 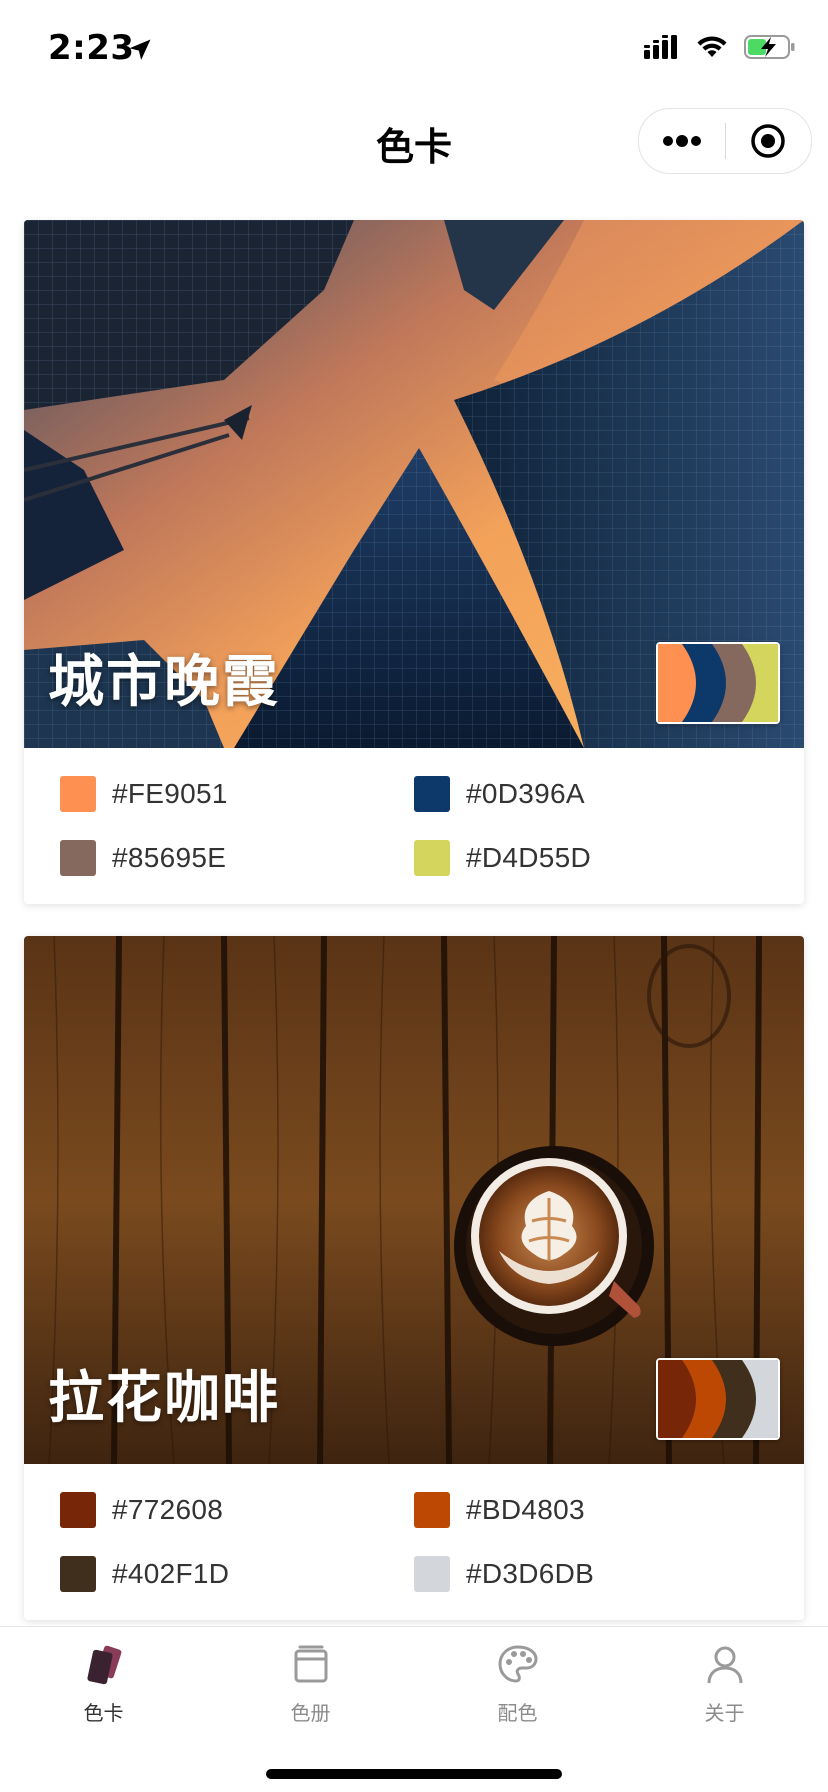 I want to click on color-swatch: #D4D55D, so click(x=591, y=858).